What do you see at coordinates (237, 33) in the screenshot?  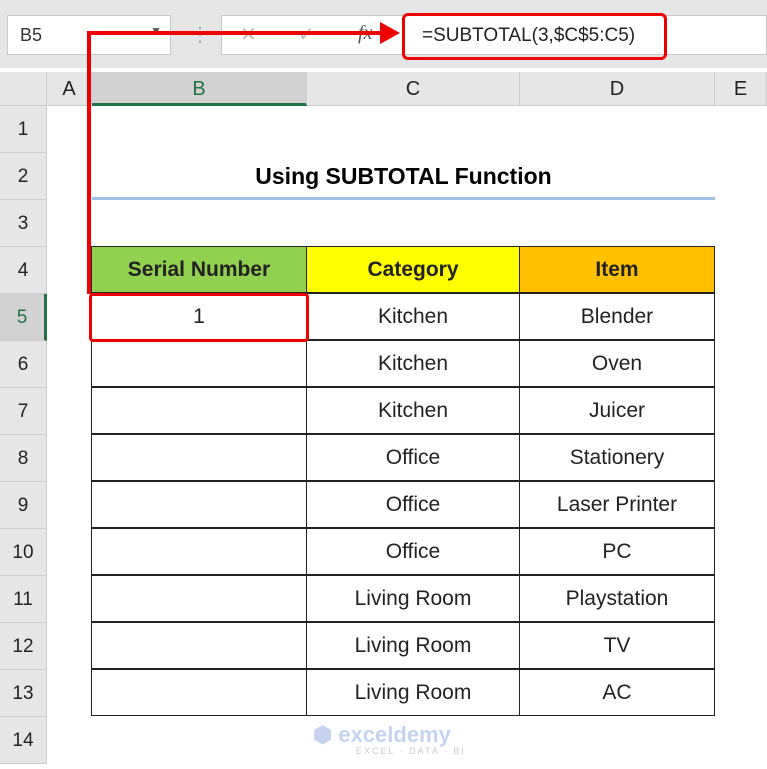 I see `arrow-line-horizontal` at bounding box center [237, 33].